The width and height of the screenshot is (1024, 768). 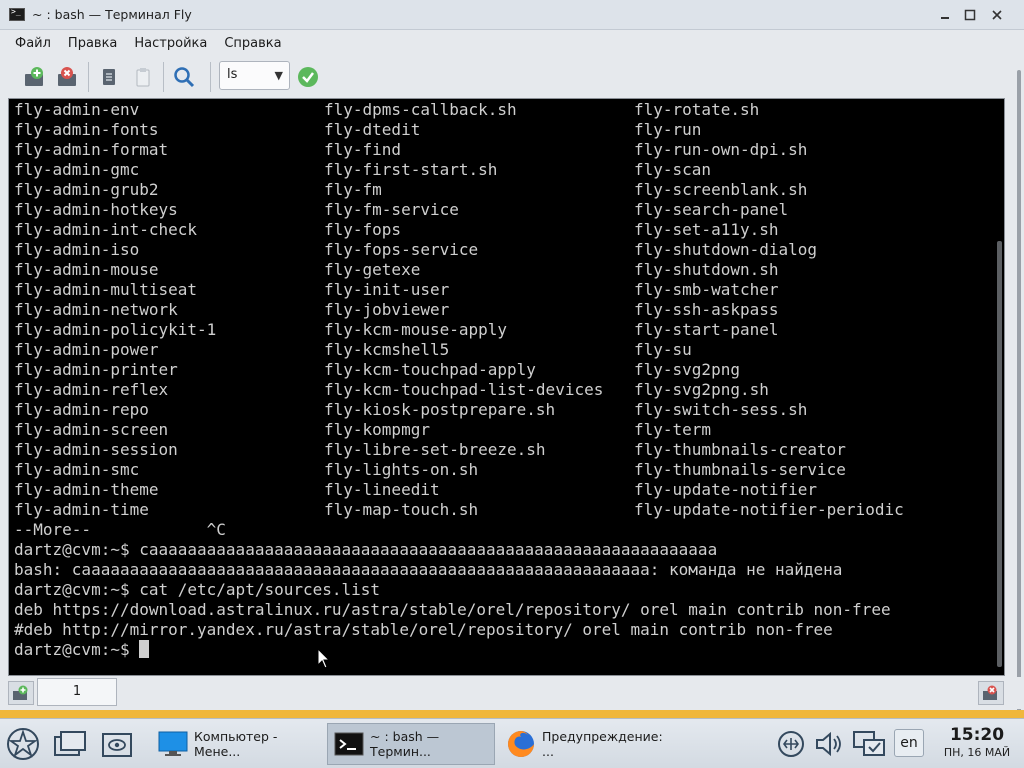 I want to click on ls-entry: fly-kiosk-postprepare.sh, so click(x=440, y=409).